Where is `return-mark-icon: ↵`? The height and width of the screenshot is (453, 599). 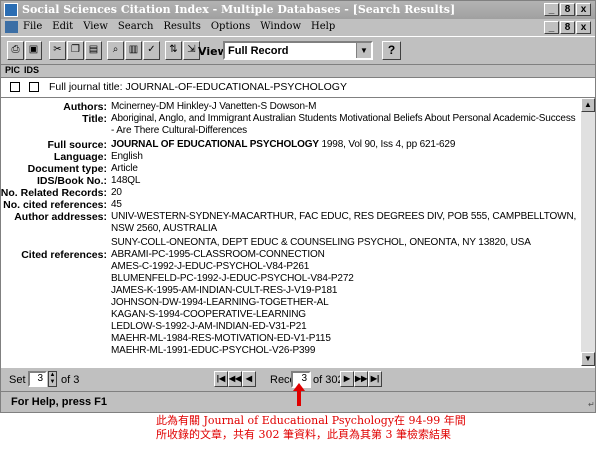
return-mark-icon: ↵ is located at coordinates (591, 404).